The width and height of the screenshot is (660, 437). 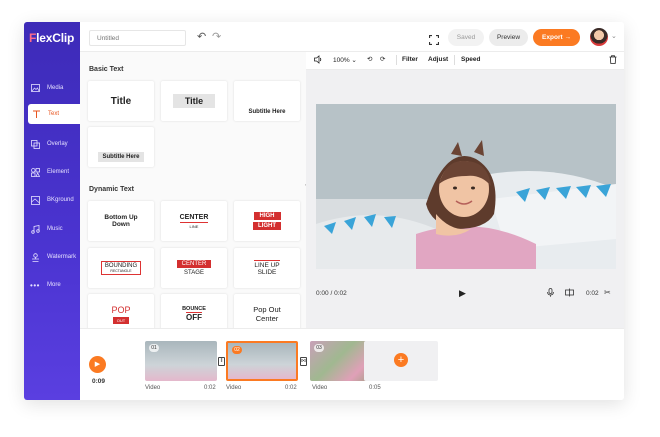 What do you see at coordinates (318, 60) in the screenshot?
I see `volume-icon` at bounding box center [318, 60].